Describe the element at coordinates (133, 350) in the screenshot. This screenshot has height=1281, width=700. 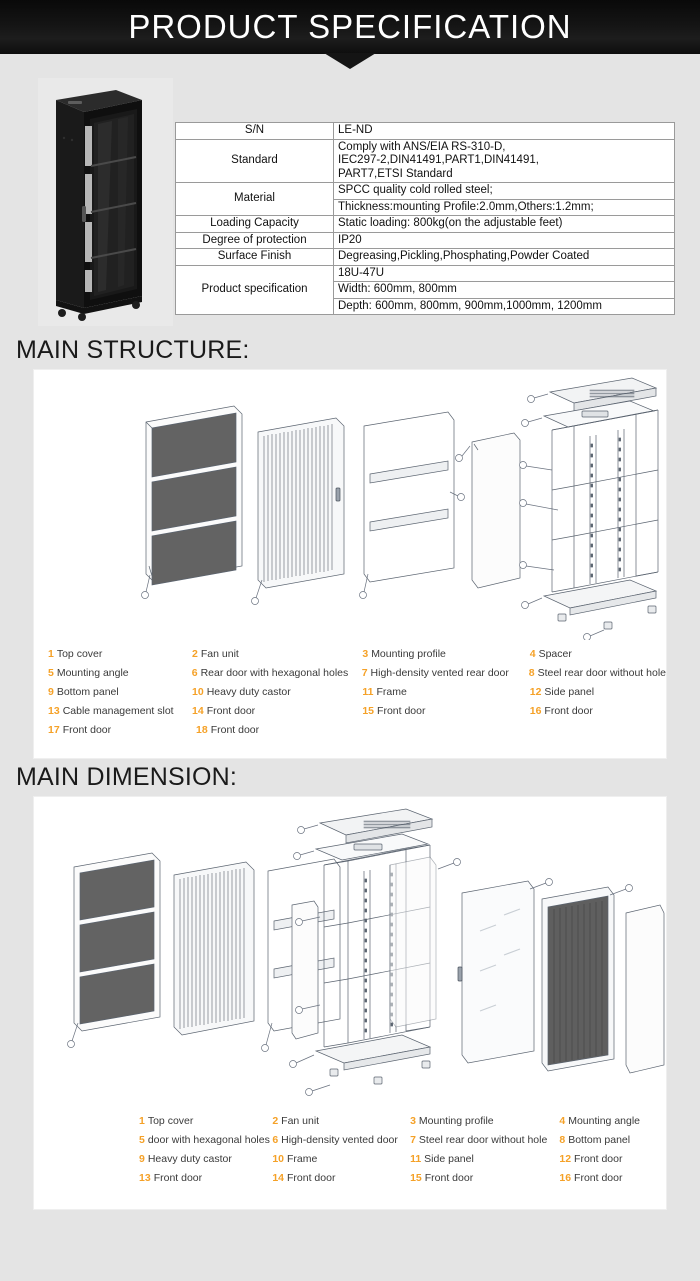
I see `section-heading-main-structure: MAIN STRUCTURE:` at that location.